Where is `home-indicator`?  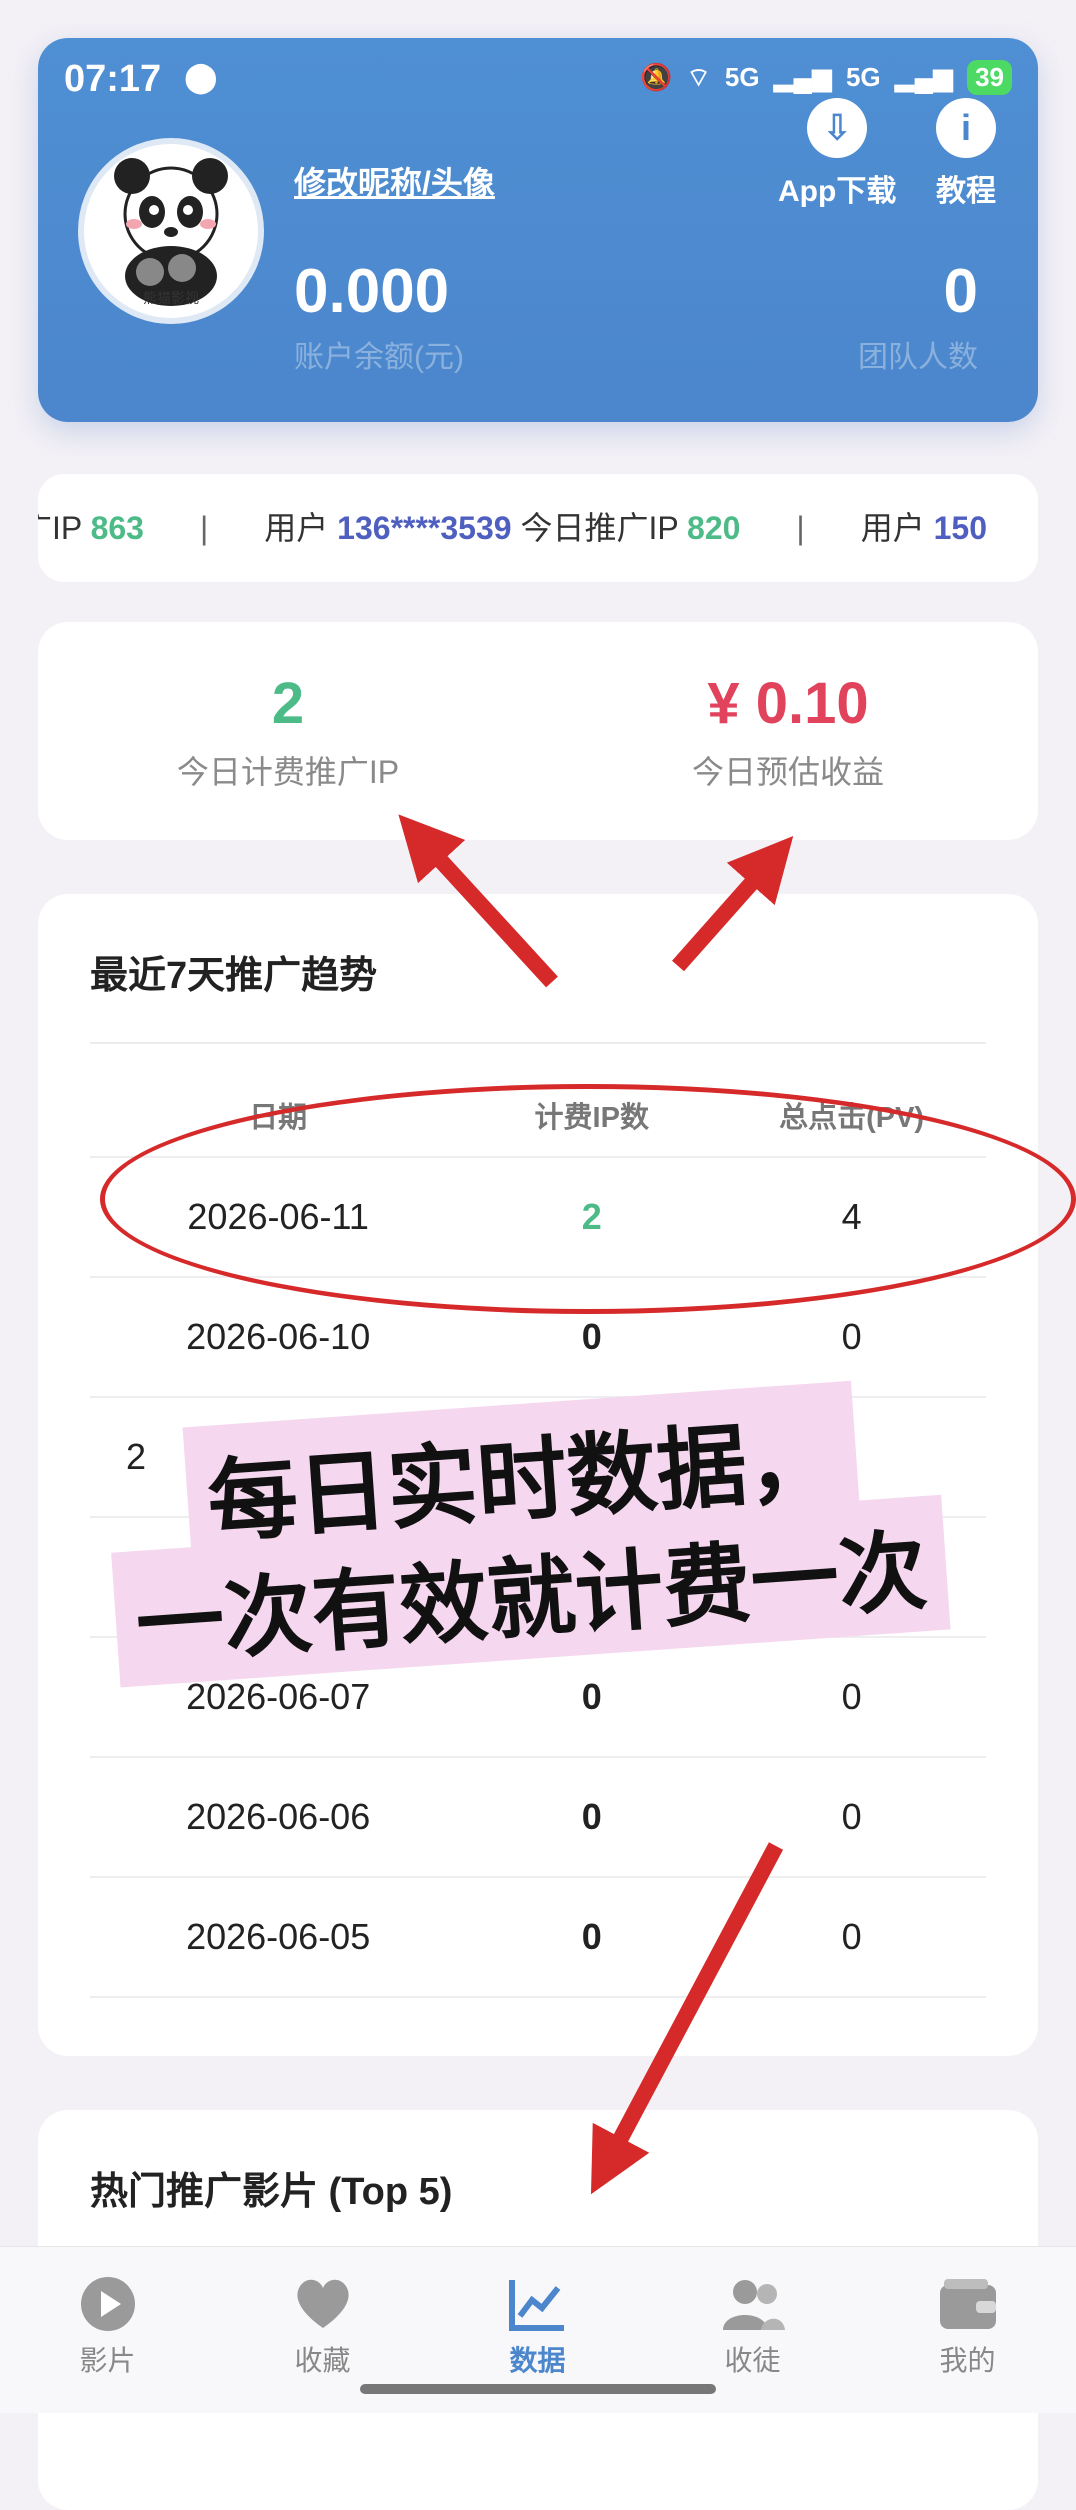
home-indicator is located at coordinates (538, 2389).